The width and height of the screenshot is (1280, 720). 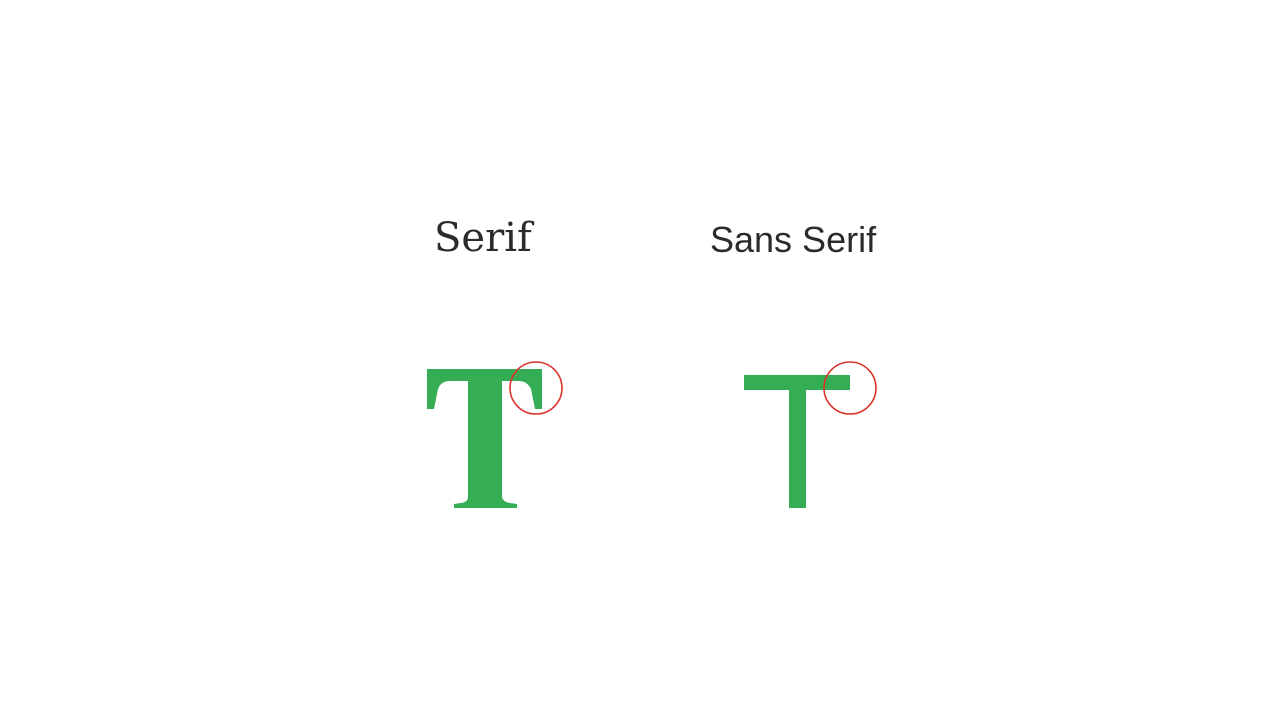 What do you see at coordinates (793, 239) in the screenshot?
I see `sans-serif-label: Sans Serif` at bounding box center [793, 239].